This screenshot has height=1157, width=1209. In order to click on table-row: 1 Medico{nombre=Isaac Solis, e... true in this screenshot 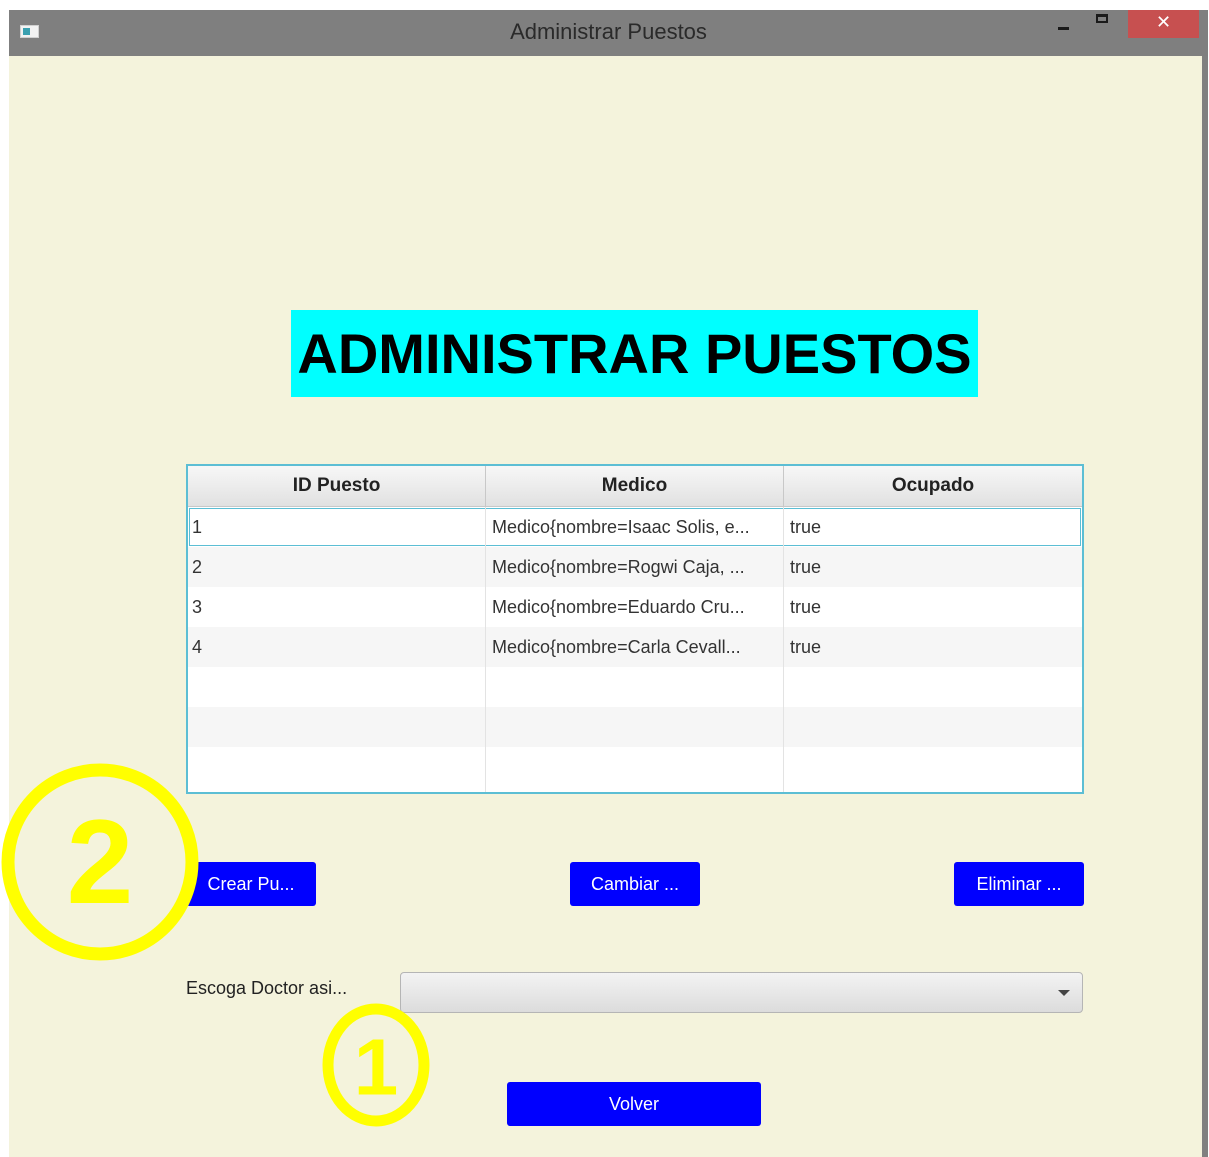, I will do `click(635, 527)`.